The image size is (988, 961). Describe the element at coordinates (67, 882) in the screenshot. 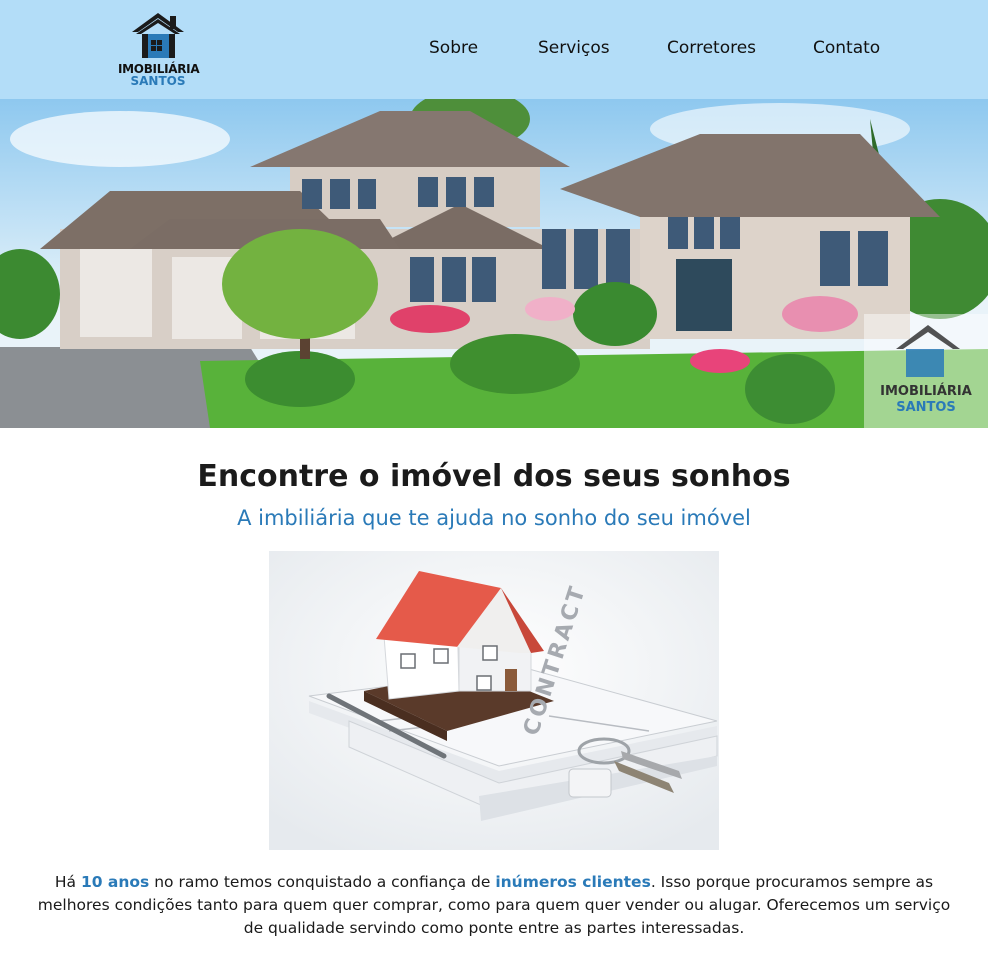

I see `about-text-1: Há` at that location.